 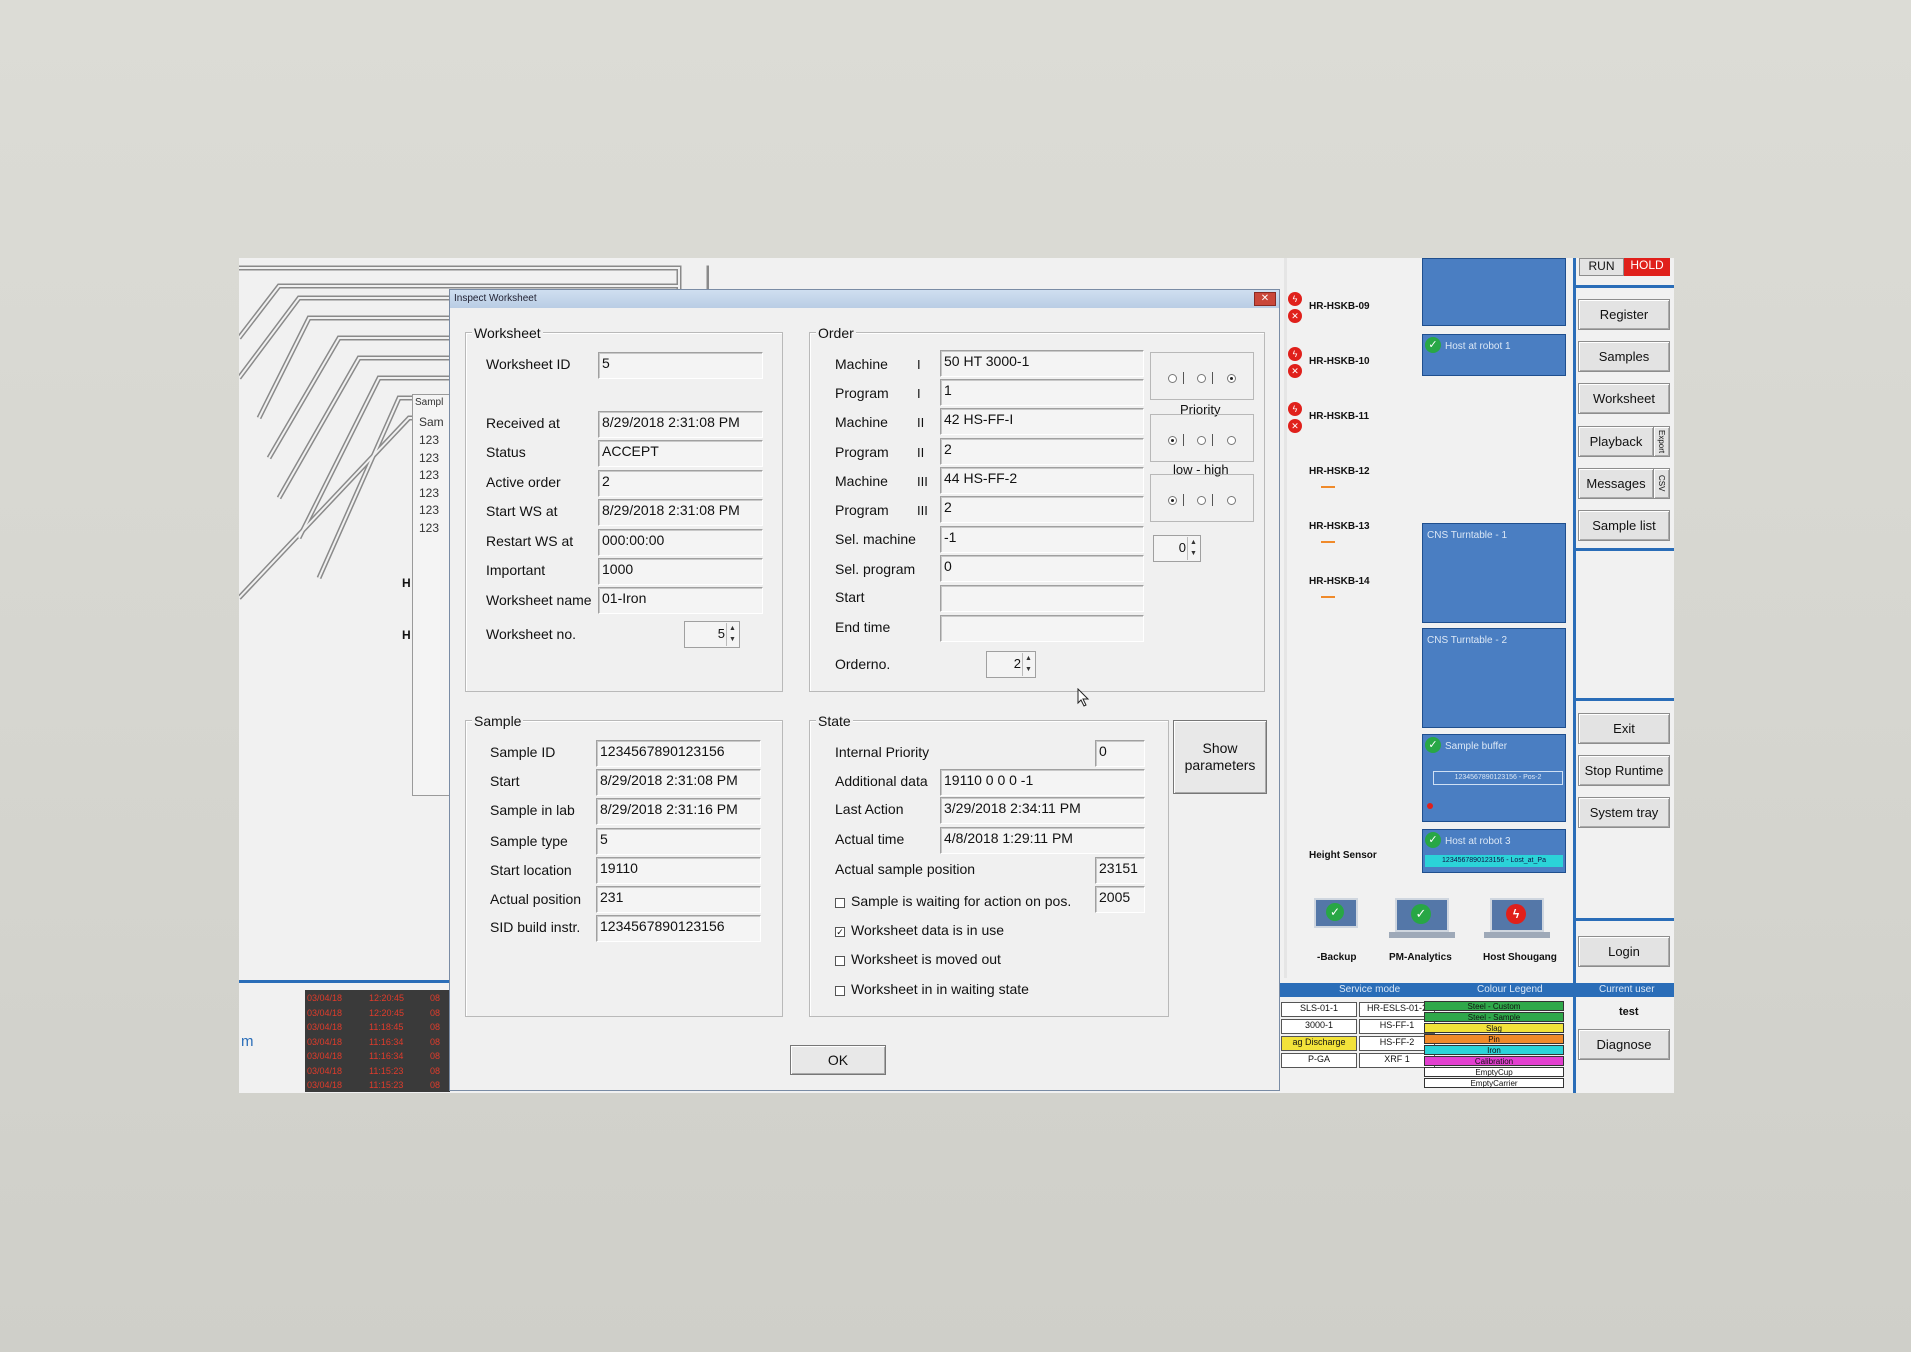 I want to click on hold-button: HOLD, so click(x=1647, y=267).